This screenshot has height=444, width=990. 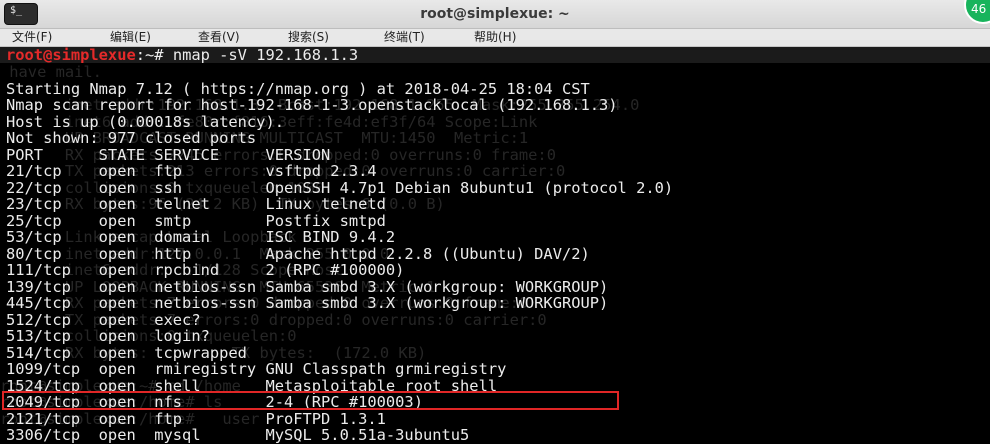 What do you see at coordinates (168, 154) in the screenshot?
I see `port-table-header: PORT STATE SERVICE VERSION` at bounding box center [168, 154].